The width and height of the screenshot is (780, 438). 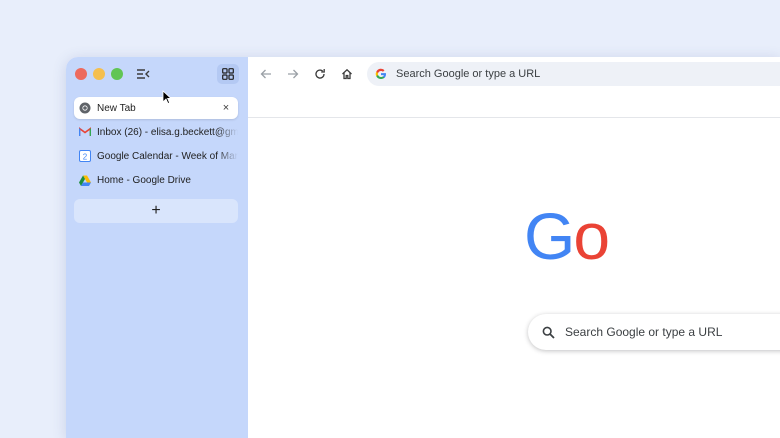 I want to click on home-button, so click(x=347, y=74).